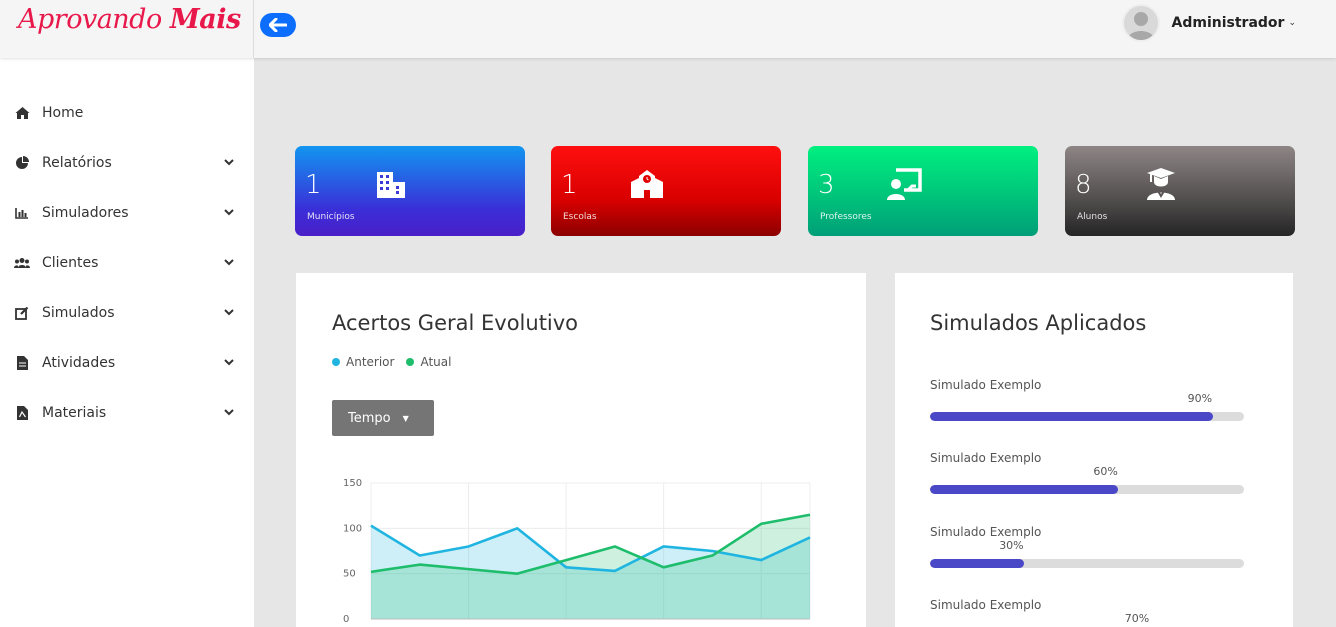 The height and width of the screenshot is (627, 1336). I want to click on school-icon, so click(647, 184).